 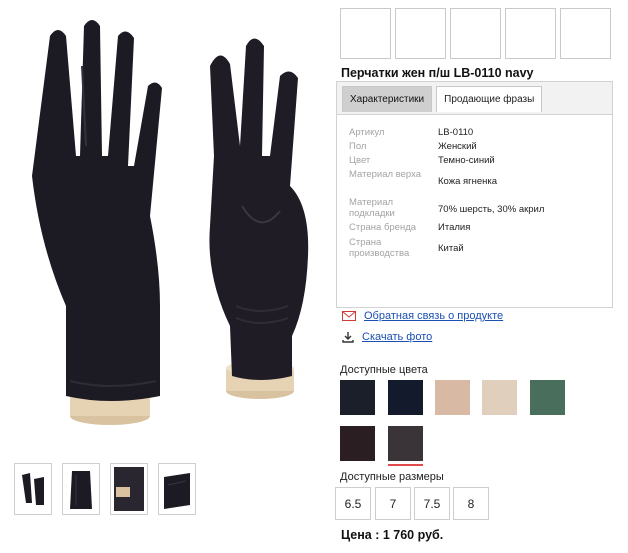 What do you see at coordinates (468, 181) in the screenshot?
I see `spec-value: Кожа ягненка` at bounding box center [468, 181].